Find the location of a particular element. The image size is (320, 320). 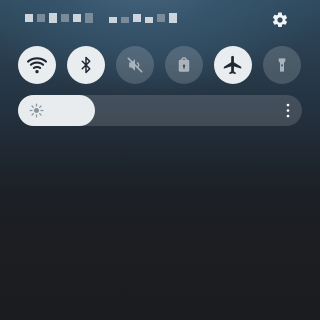

gear-icon is located at coordinates (280, 20).